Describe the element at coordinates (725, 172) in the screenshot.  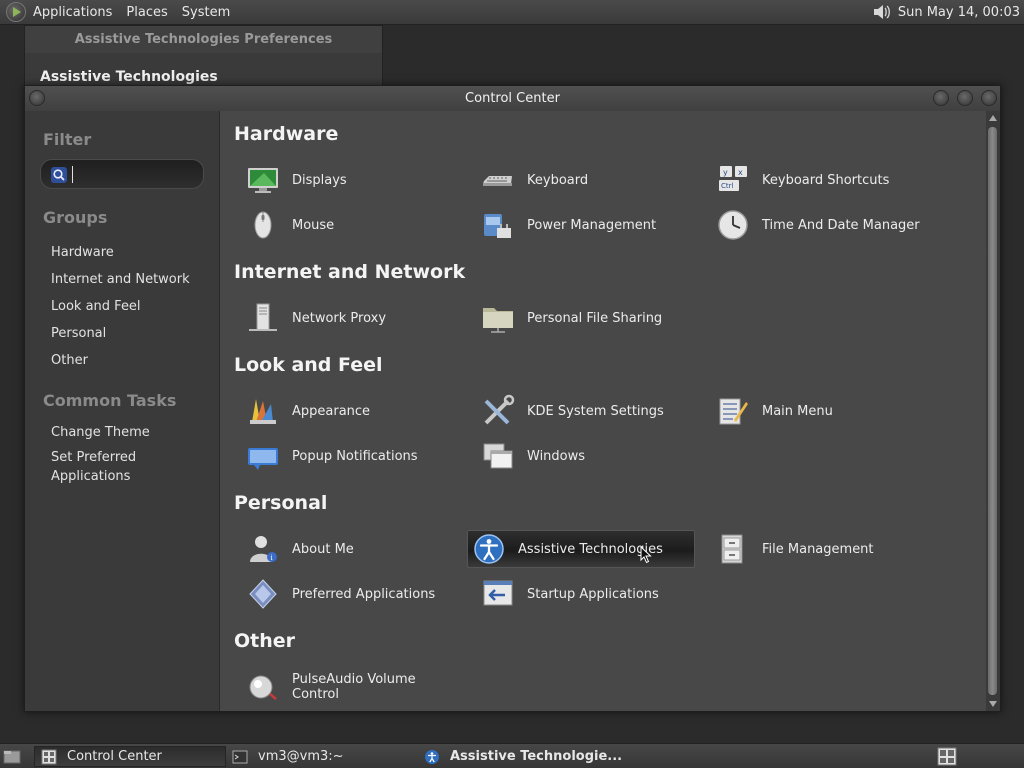
I see `svg-text: y` at that location.